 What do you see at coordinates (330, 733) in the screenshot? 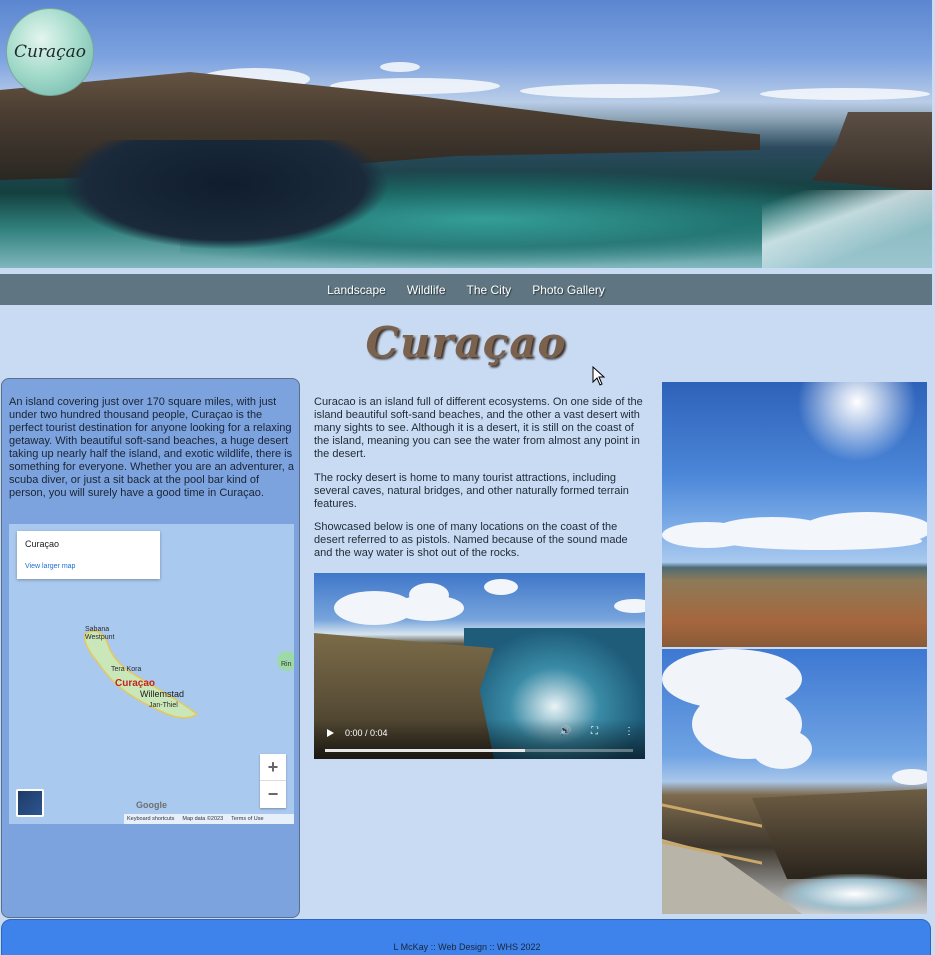
I see `play-icon` at bounding box center [330, 733].